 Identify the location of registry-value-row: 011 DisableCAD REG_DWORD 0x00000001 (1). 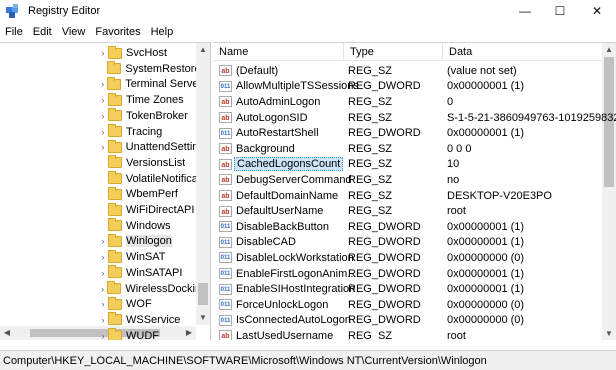
(407, 243).